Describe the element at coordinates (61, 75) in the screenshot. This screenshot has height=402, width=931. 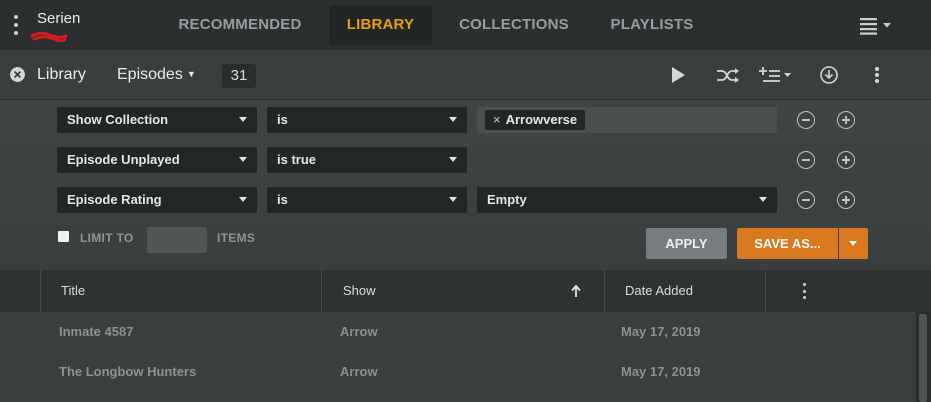
I see `library-title: Library` at that location.